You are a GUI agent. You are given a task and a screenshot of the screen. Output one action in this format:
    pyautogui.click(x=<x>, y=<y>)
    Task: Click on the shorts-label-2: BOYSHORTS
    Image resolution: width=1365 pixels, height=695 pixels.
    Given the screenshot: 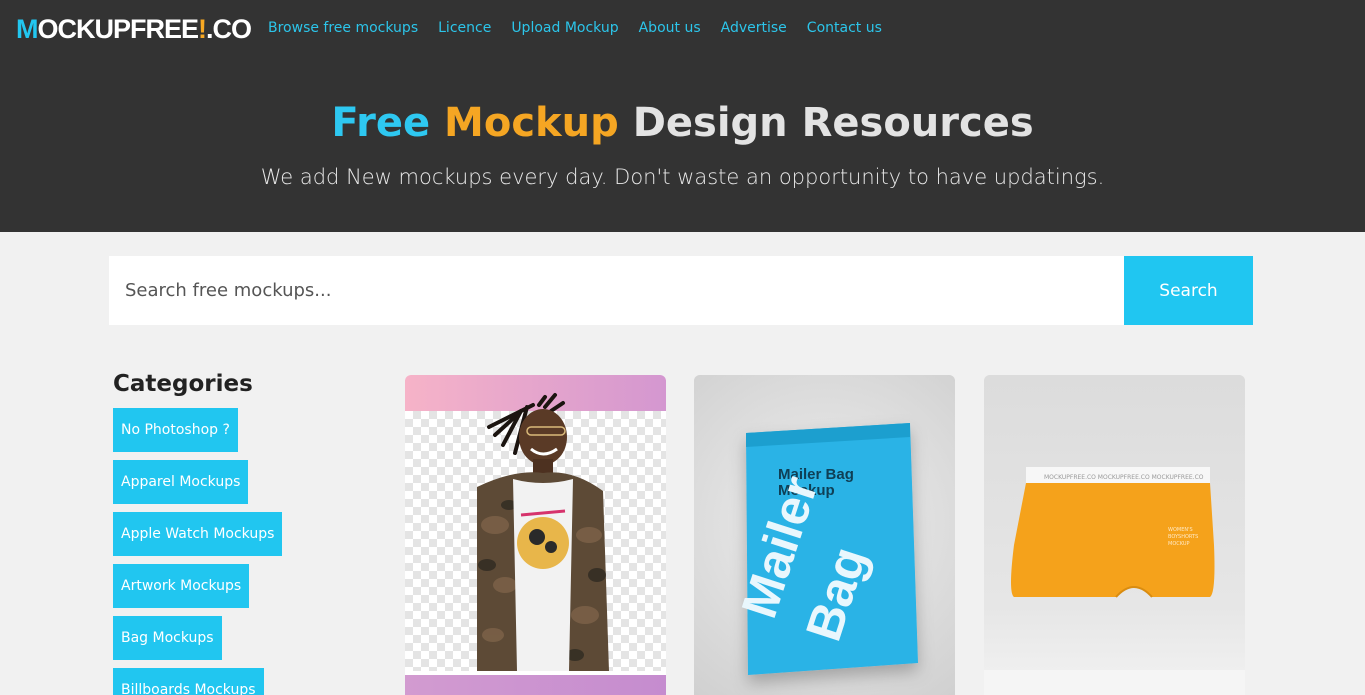 What is the action you would take?
    pyautogui.click(x=1183, y=537)
    